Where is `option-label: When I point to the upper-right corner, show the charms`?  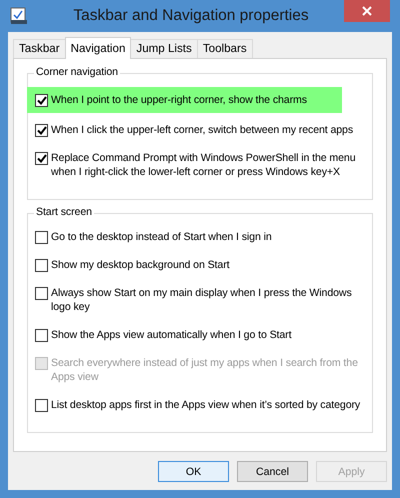
option-label: When I point to the upper-right corner, show the charms is located at coordinates (179, 100).